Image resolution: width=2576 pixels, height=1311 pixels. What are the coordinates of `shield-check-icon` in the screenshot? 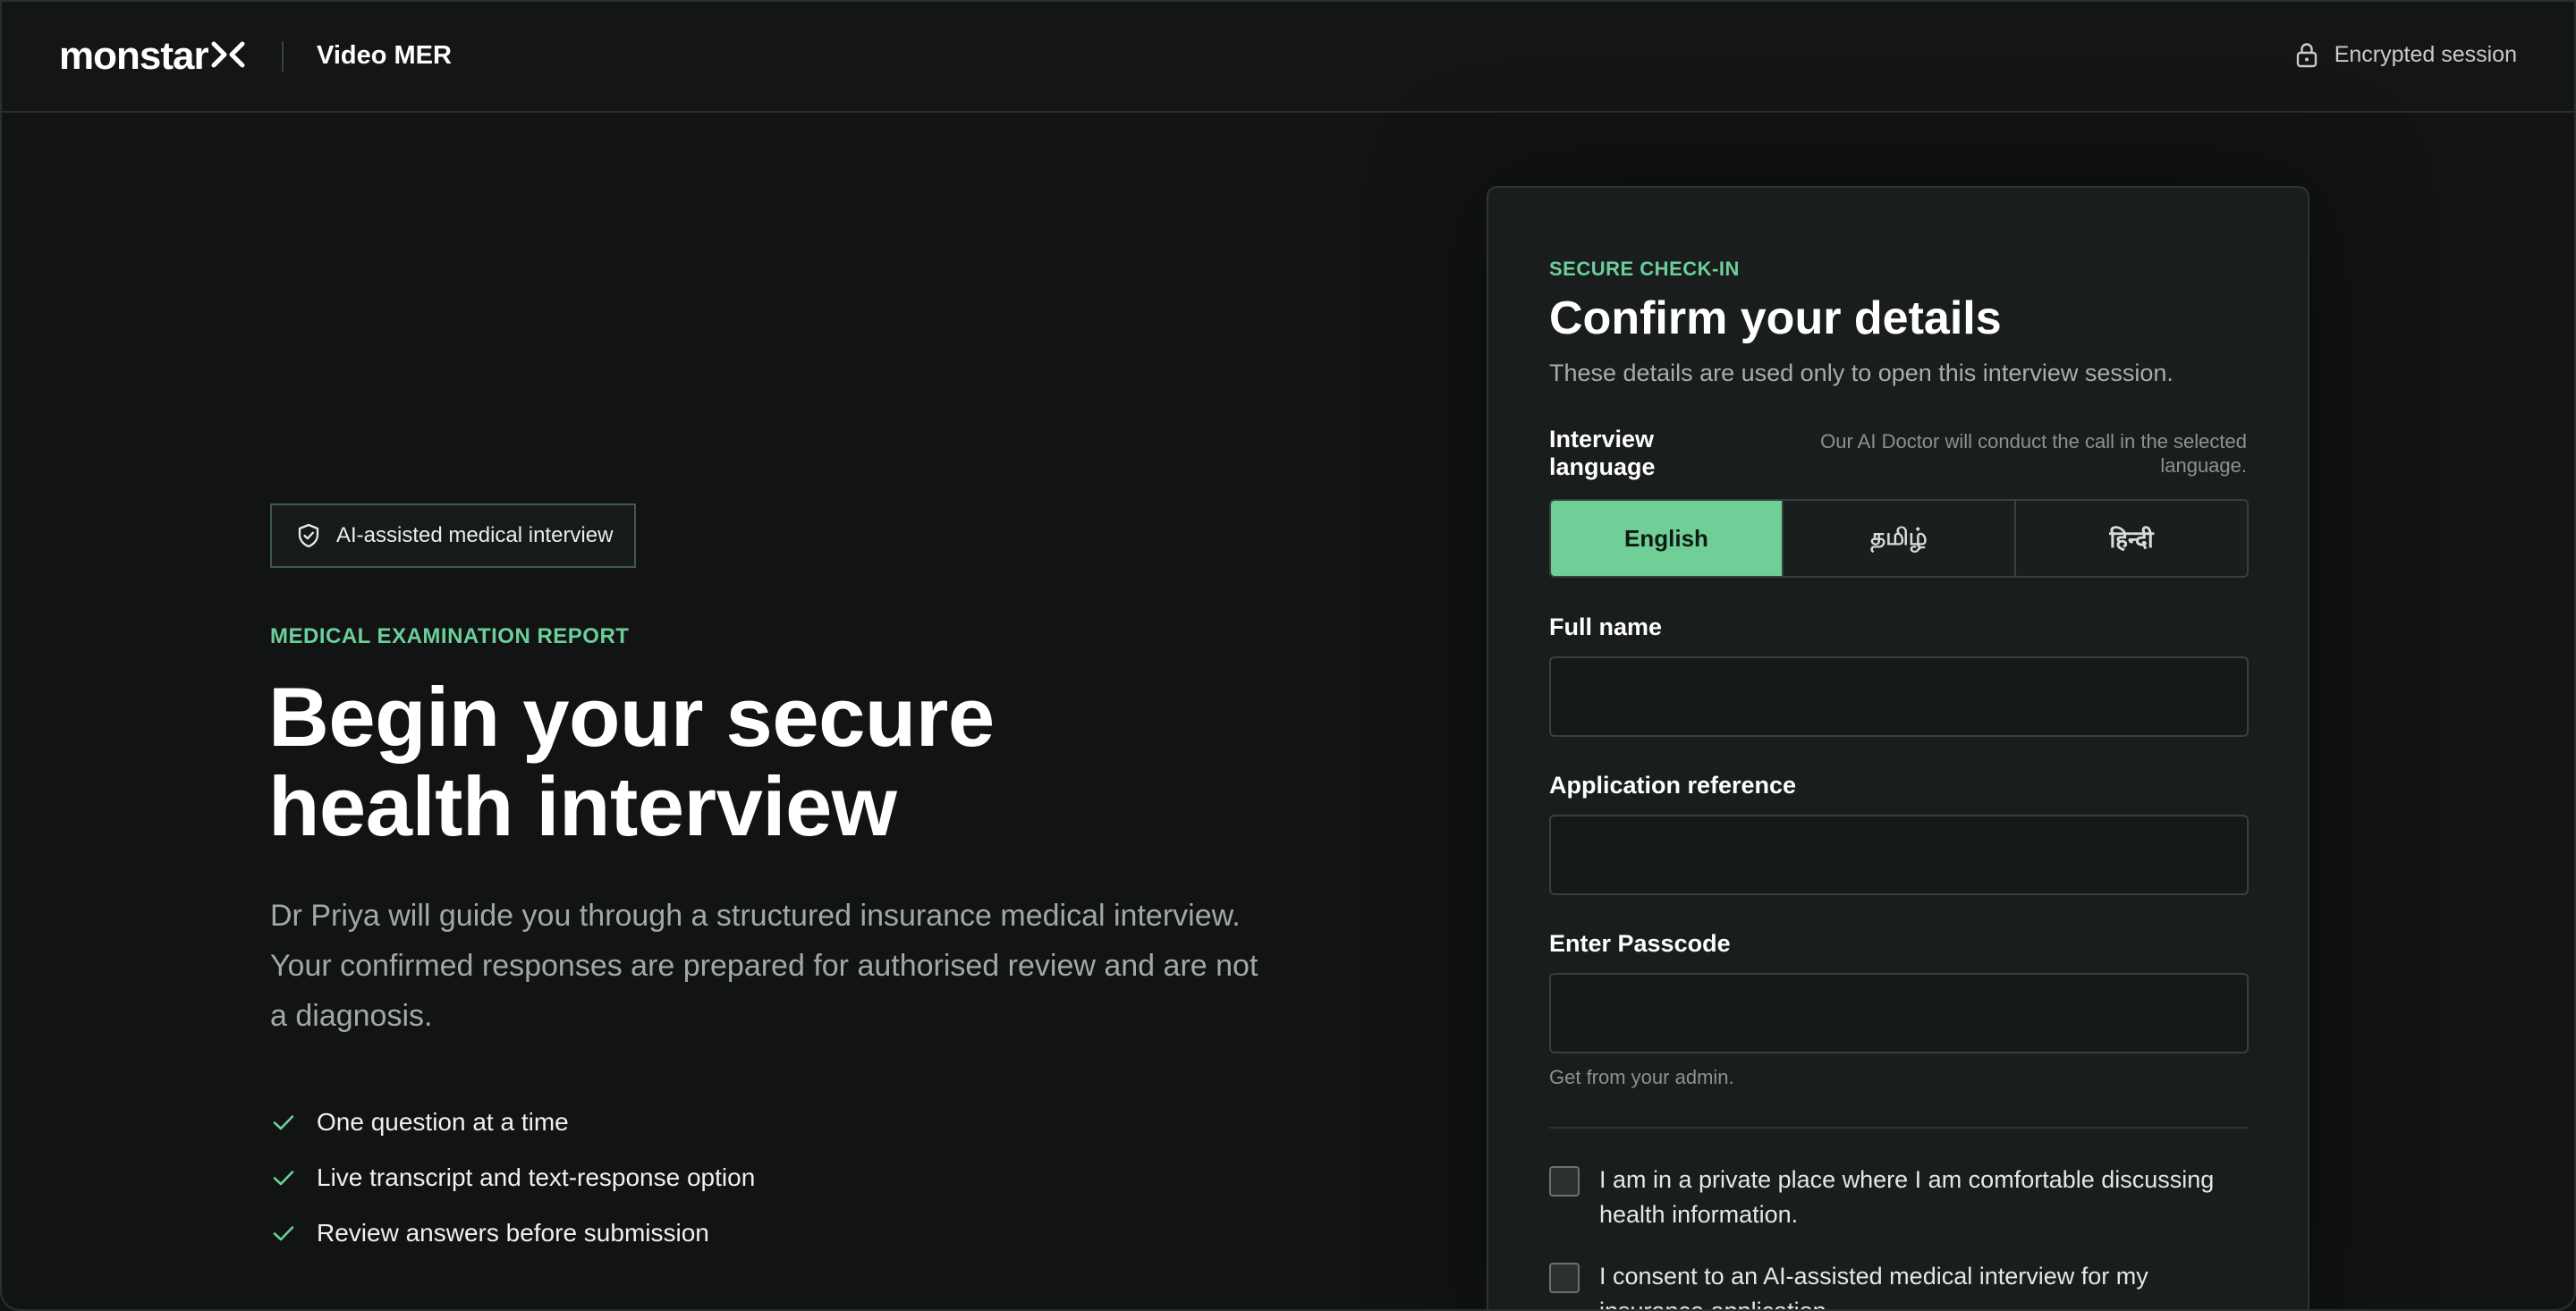 It's located at (308, 535).